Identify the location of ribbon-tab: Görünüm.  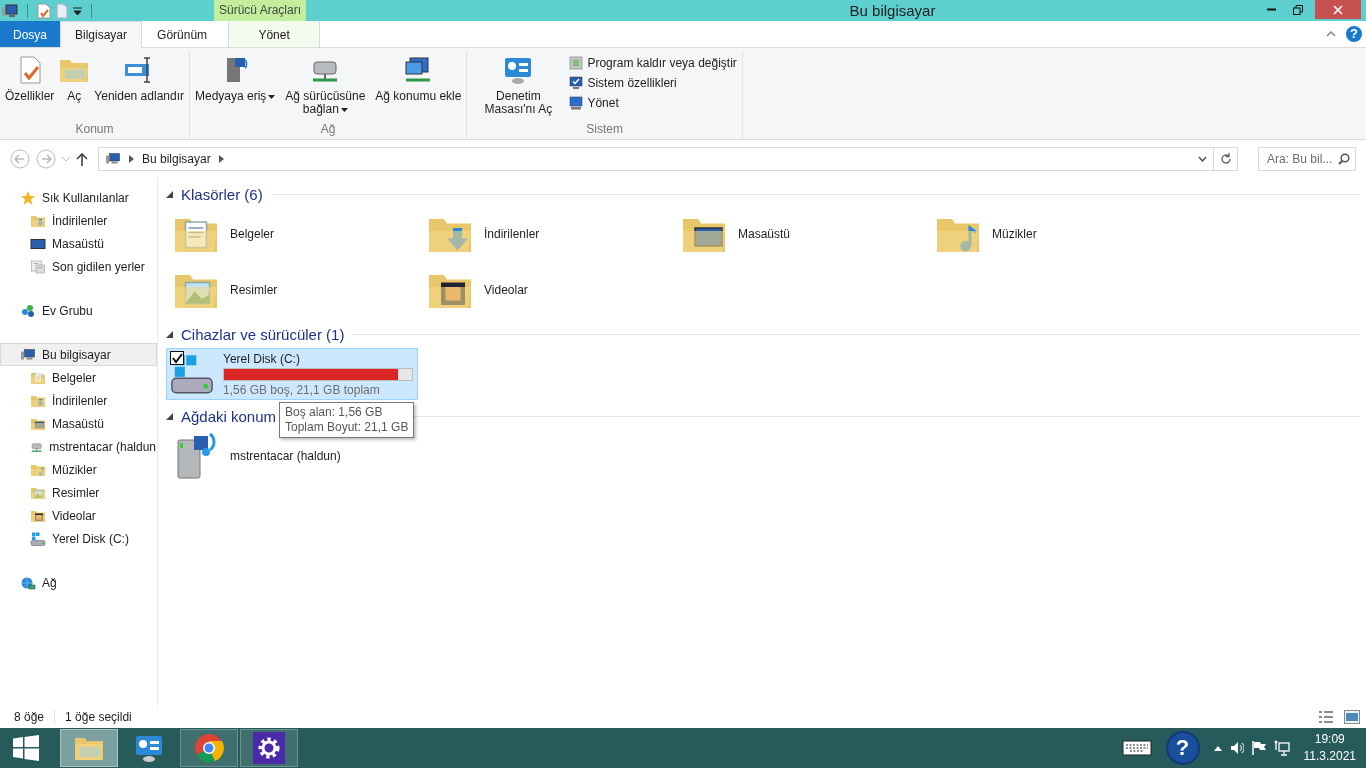
(182, 34).